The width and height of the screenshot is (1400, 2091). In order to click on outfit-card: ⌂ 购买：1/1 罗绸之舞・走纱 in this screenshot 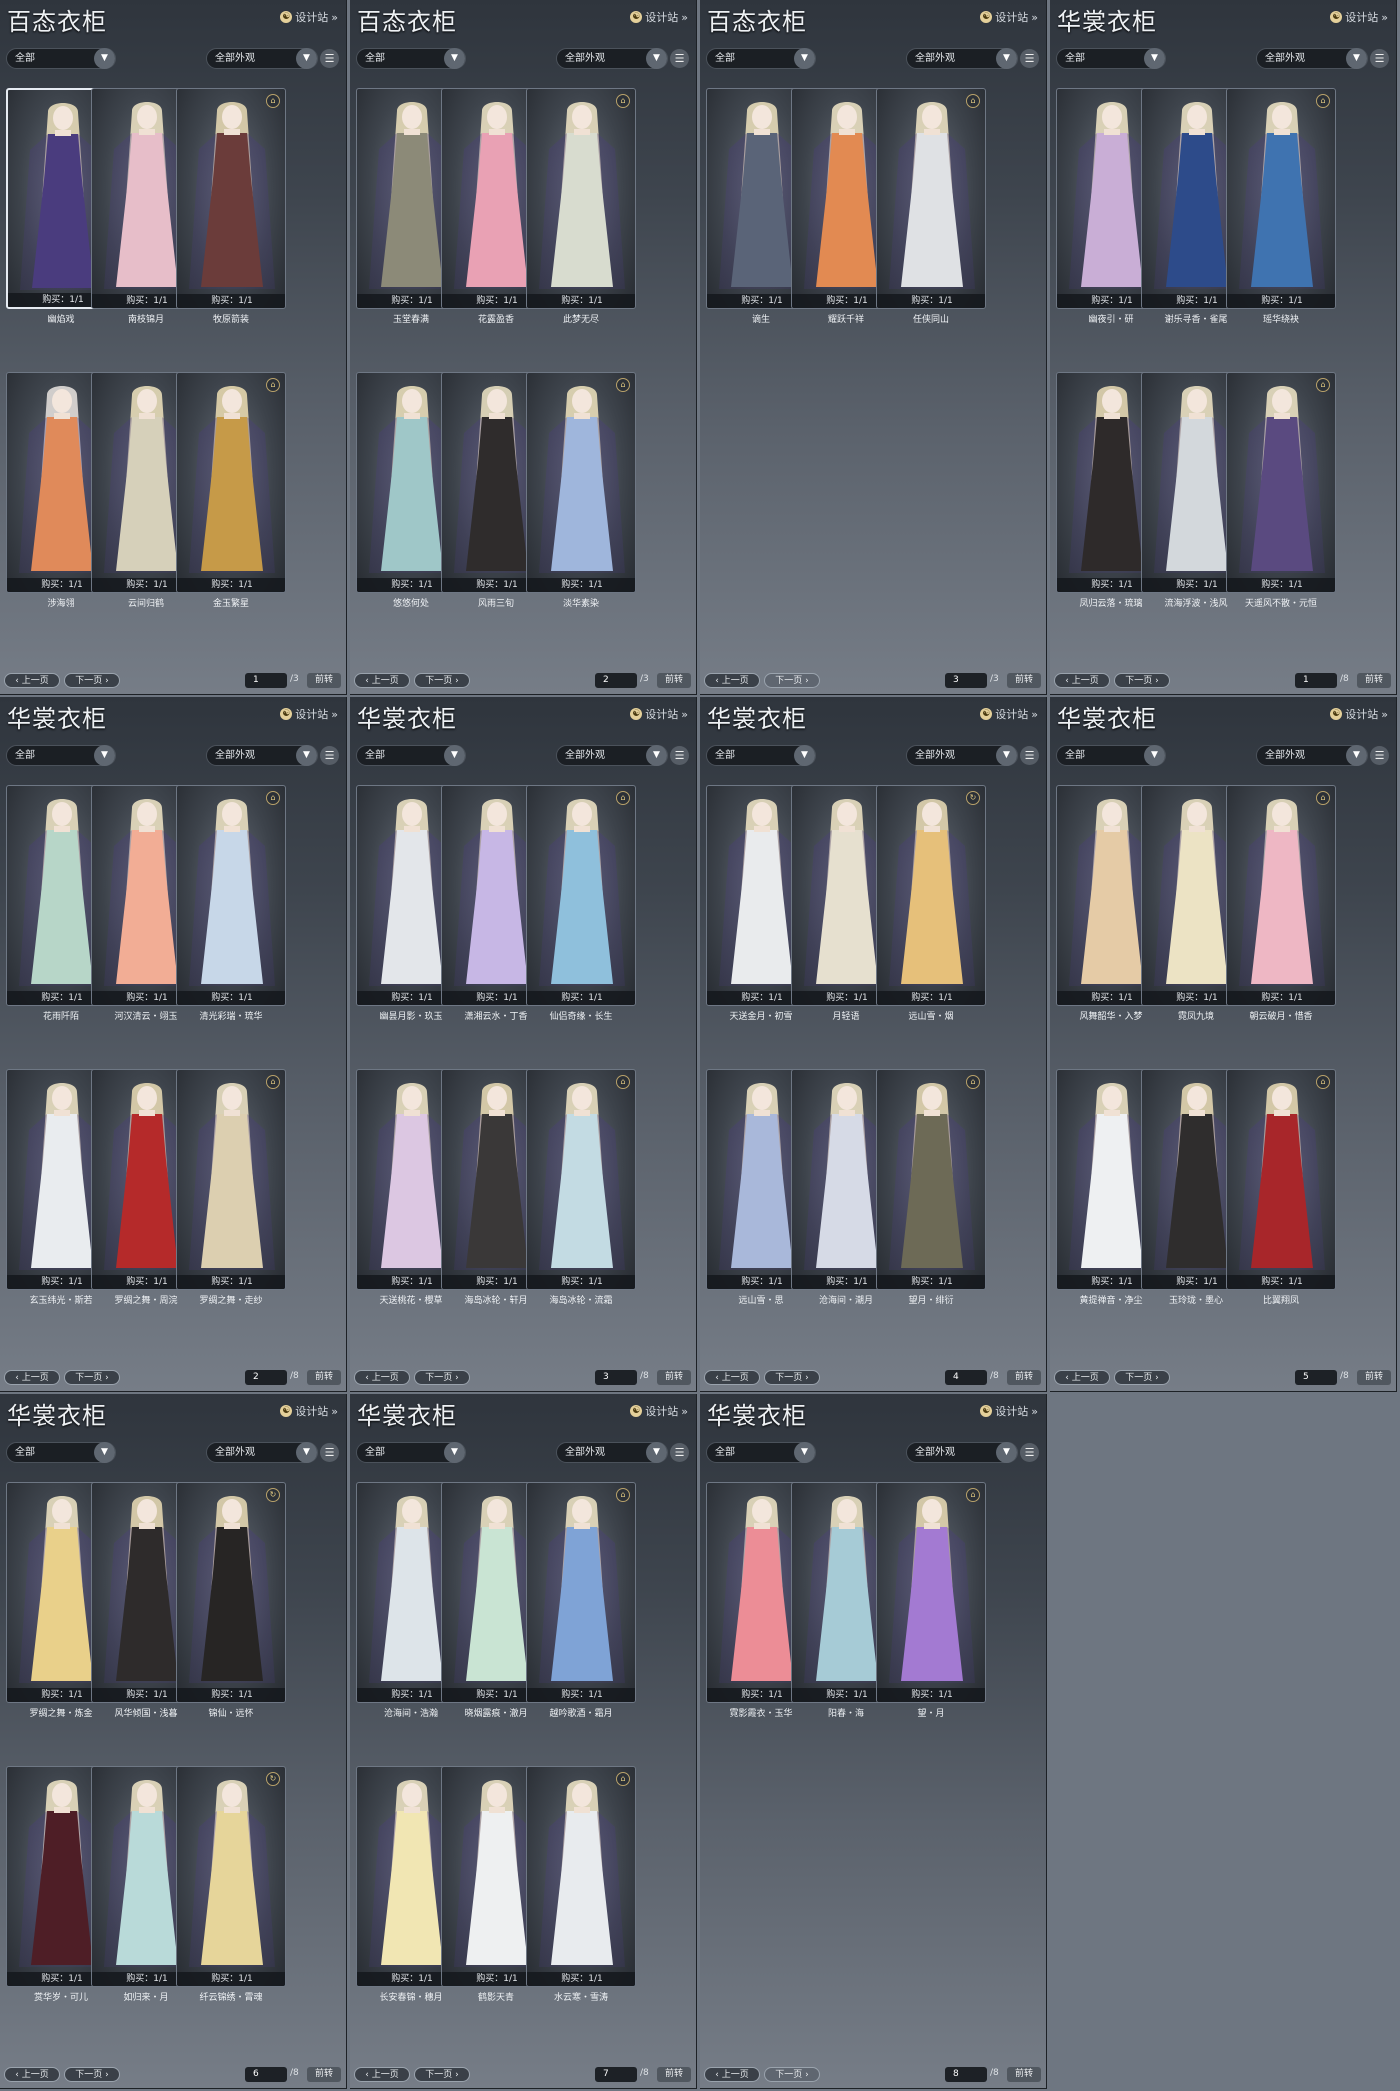, I will do `click(231, 1187)`.